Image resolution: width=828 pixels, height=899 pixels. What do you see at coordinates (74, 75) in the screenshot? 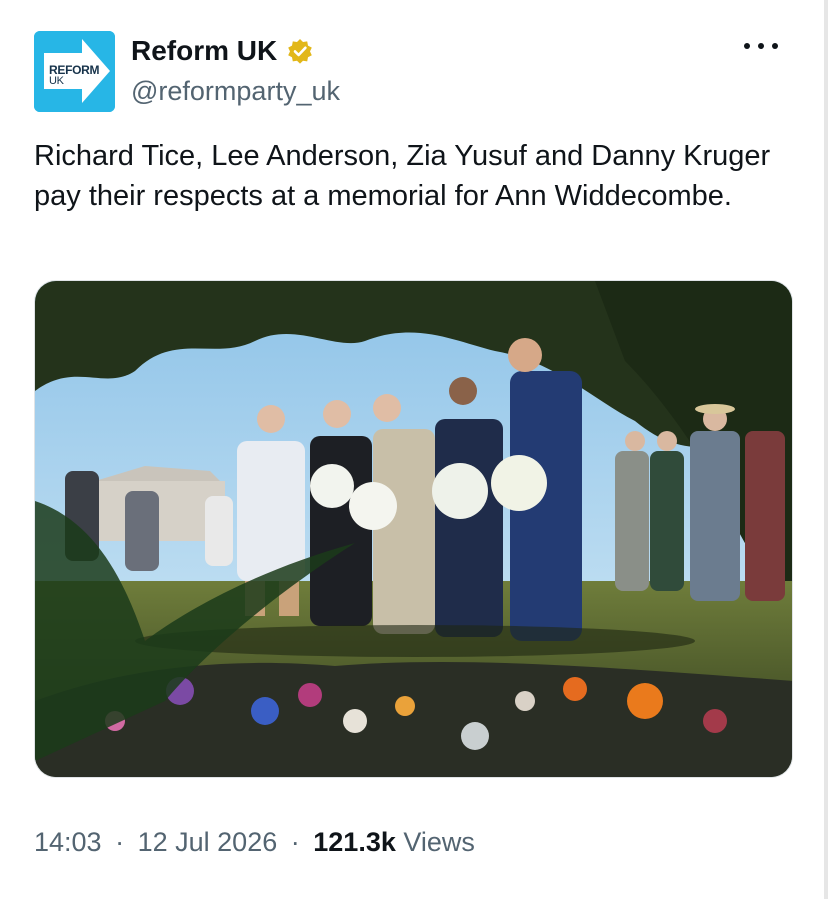
I see `avatar-brand-text: REFORM UK` at bounding box center [74, 75].